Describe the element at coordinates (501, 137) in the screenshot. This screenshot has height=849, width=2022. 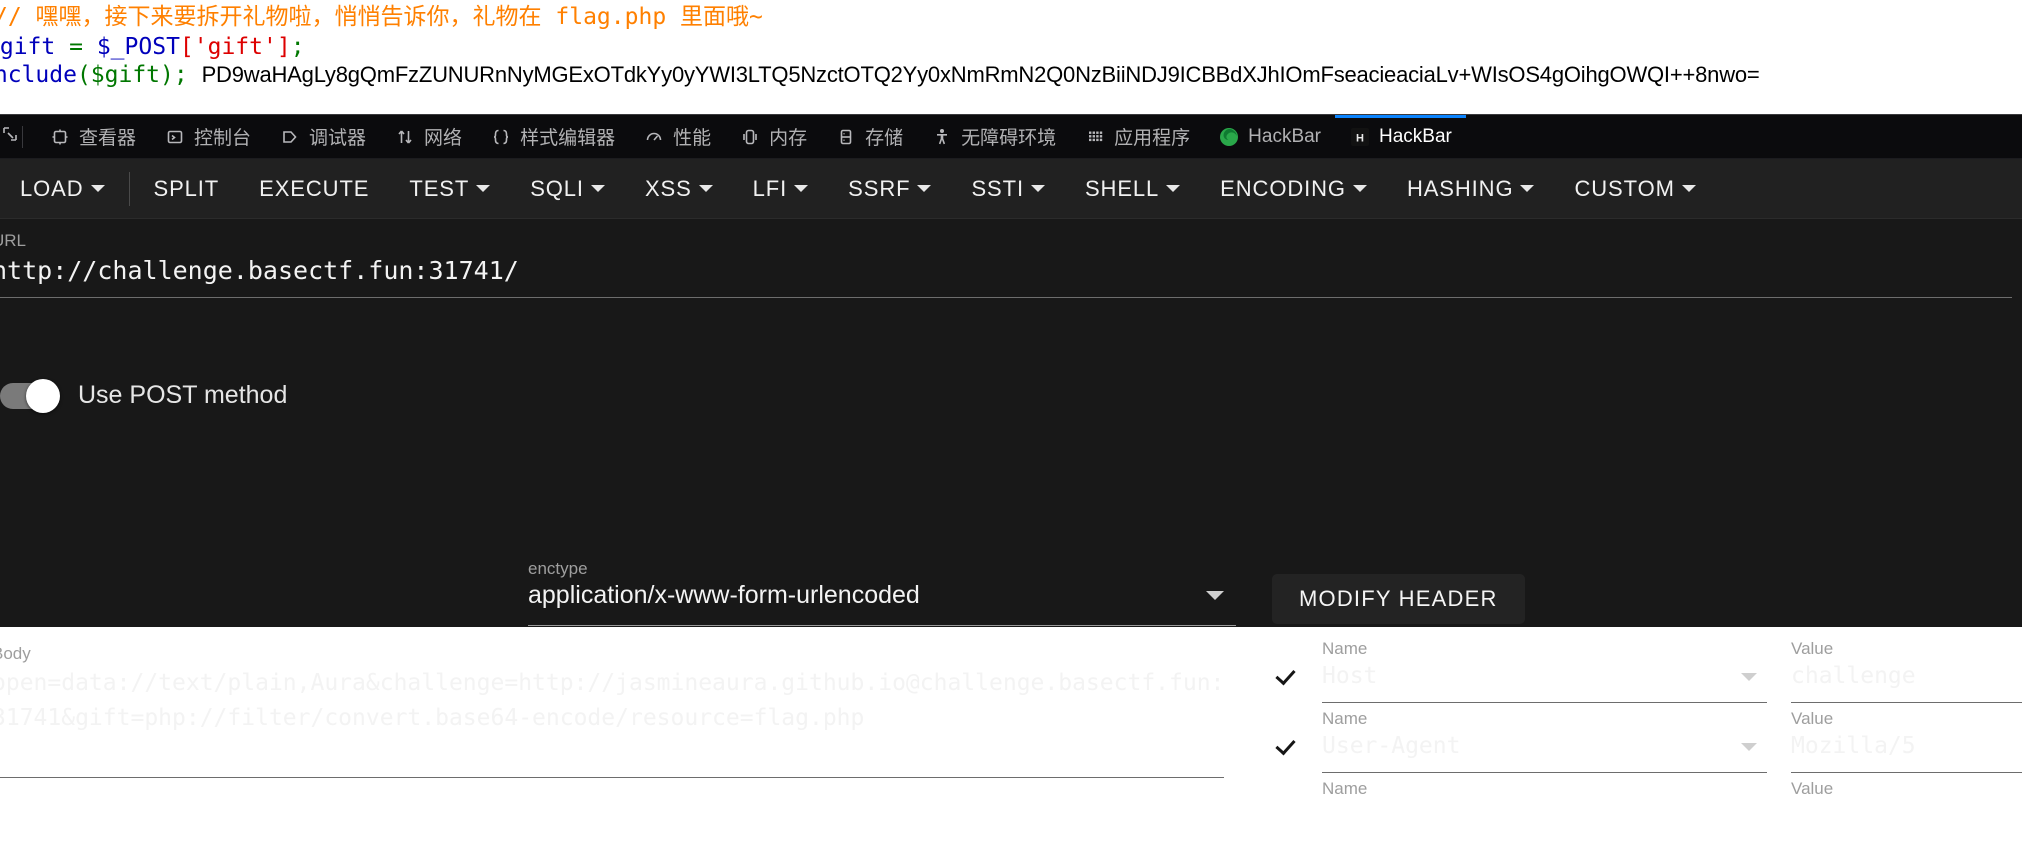
I see `style-editor-icon` at that location.